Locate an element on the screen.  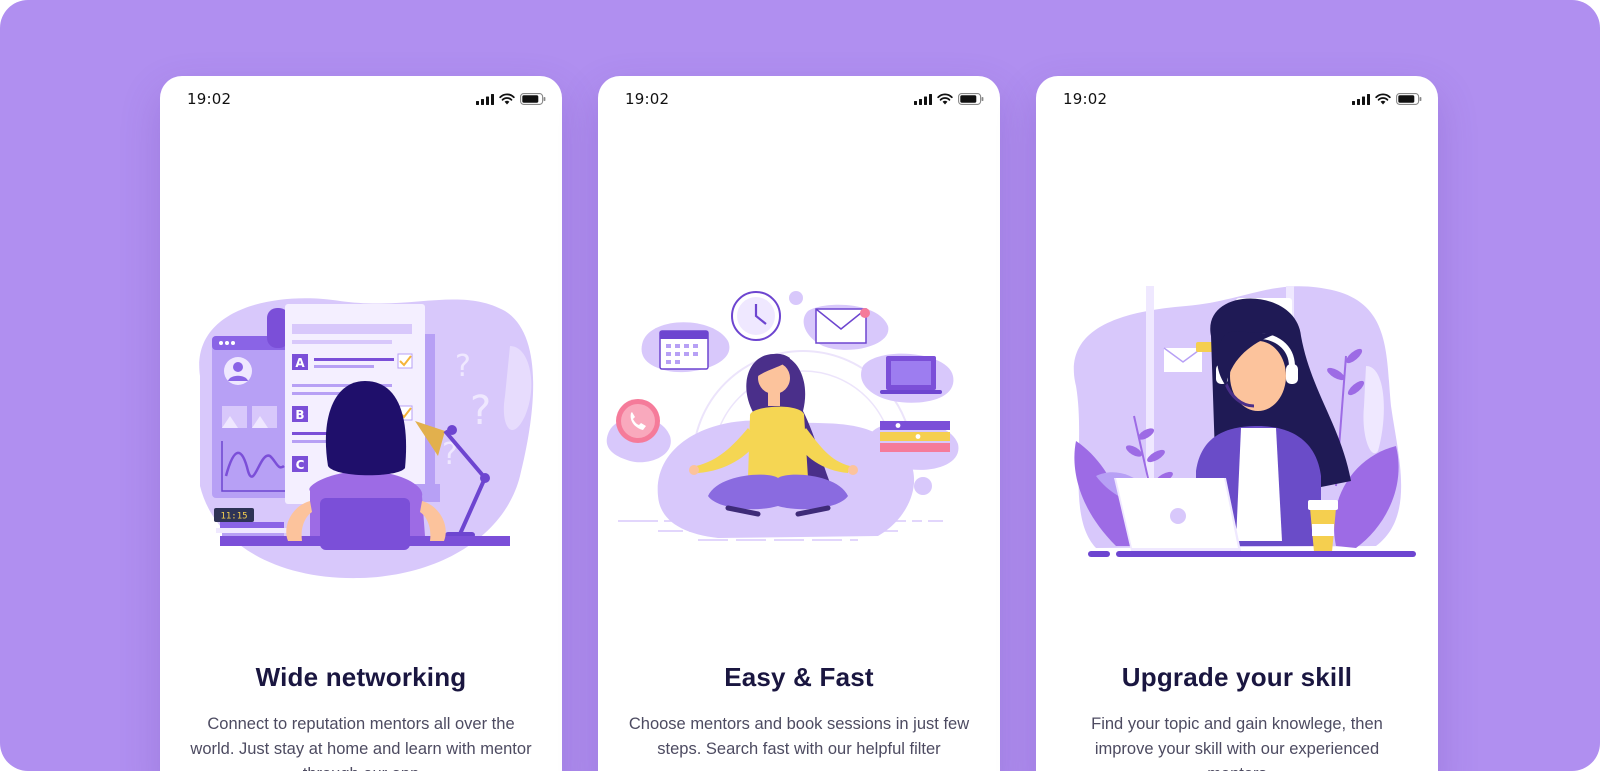
clock-icon is located at coordinates (756, 316).